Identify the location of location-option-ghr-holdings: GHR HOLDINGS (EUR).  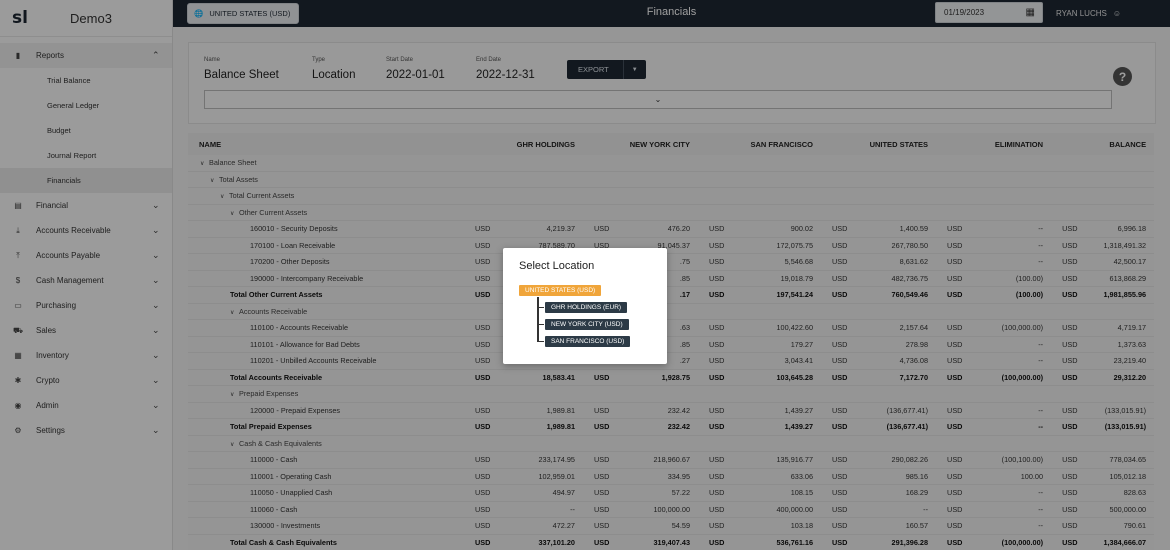
(586, 307).